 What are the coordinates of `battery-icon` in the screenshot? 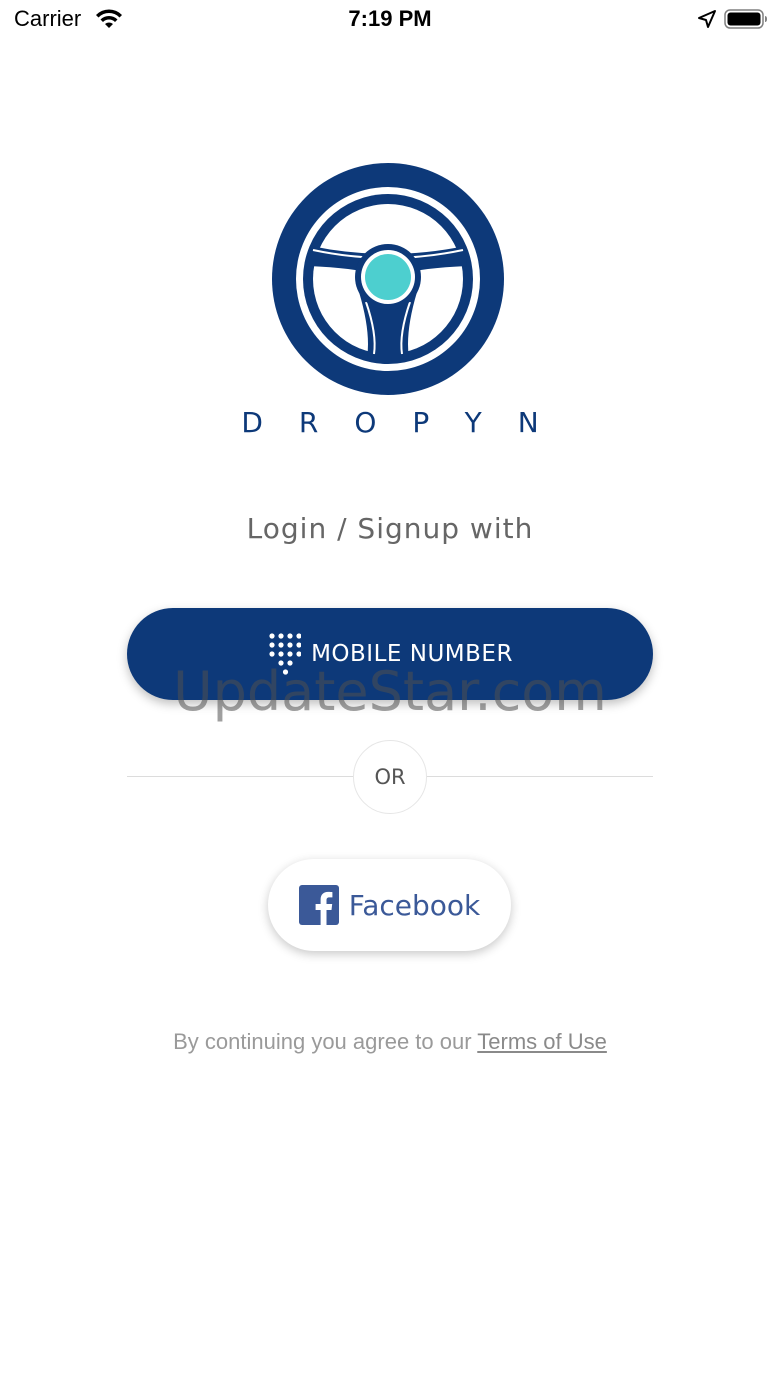 It's located at (745, 19).